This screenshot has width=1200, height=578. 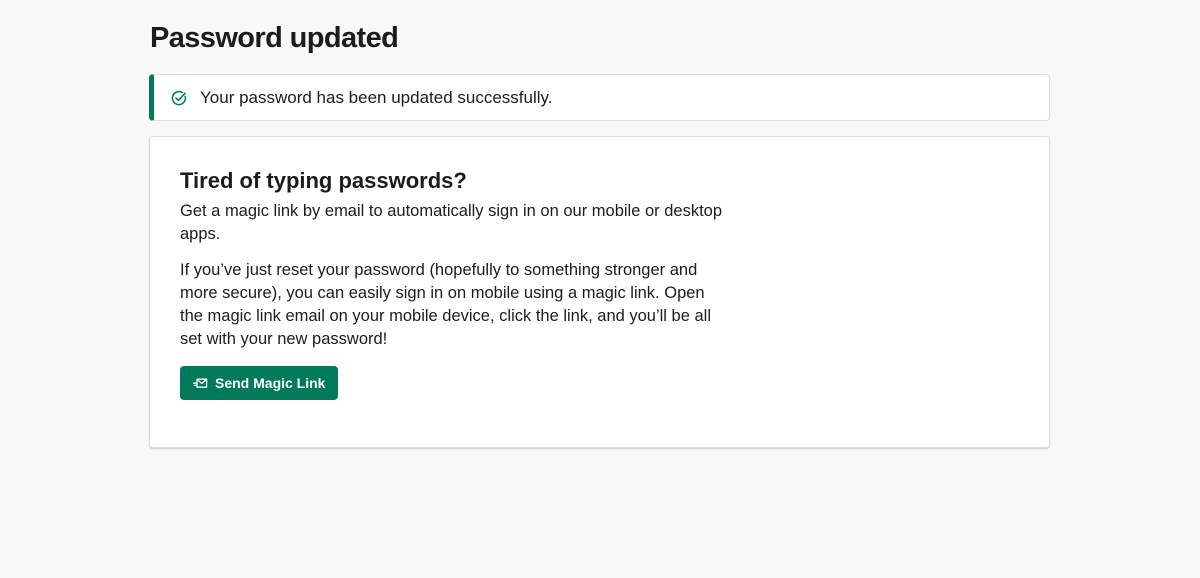 I want to click on page-title: Password updated, so click(x=274, y=38).